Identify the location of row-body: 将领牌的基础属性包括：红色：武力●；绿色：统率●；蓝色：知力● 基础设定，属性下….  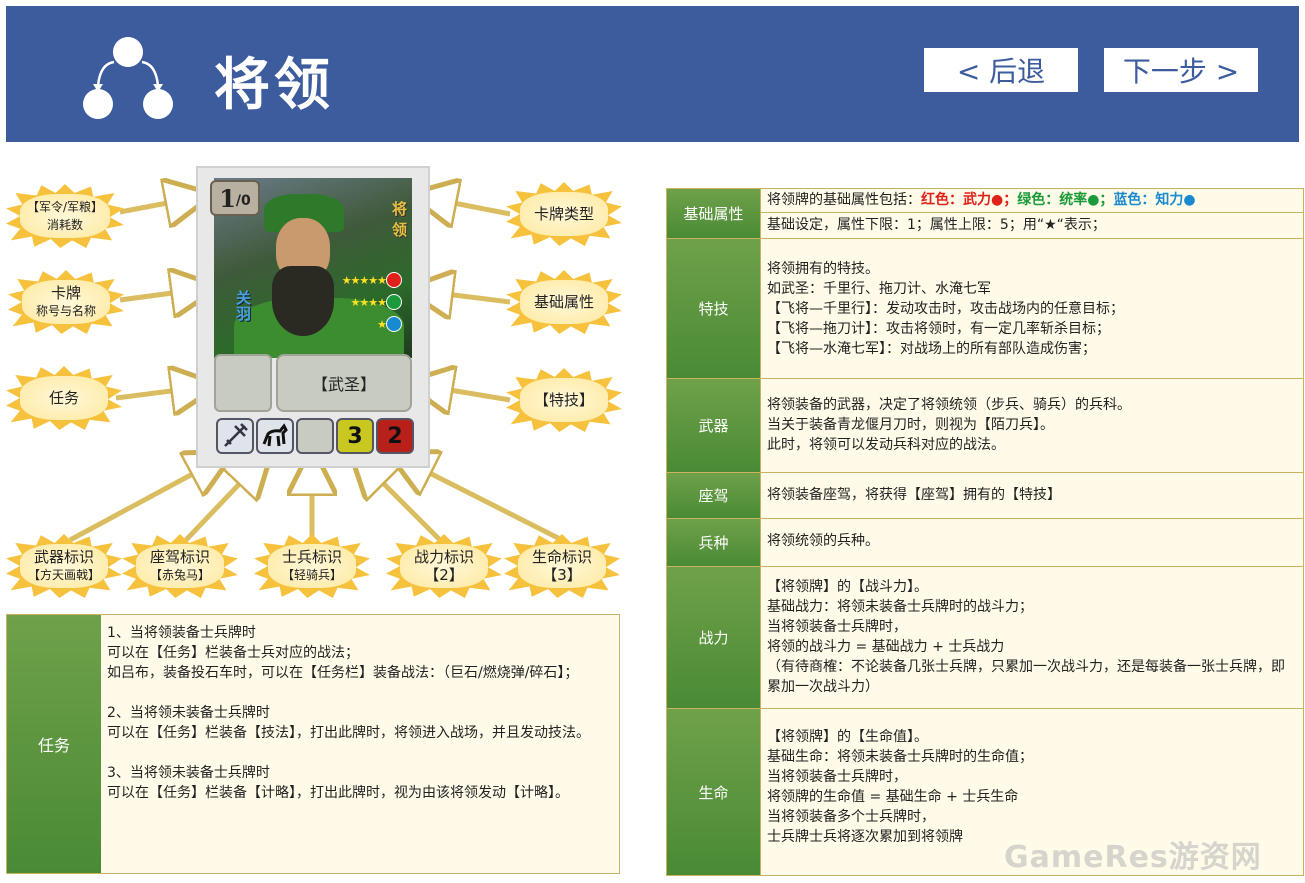
(1032, 213).